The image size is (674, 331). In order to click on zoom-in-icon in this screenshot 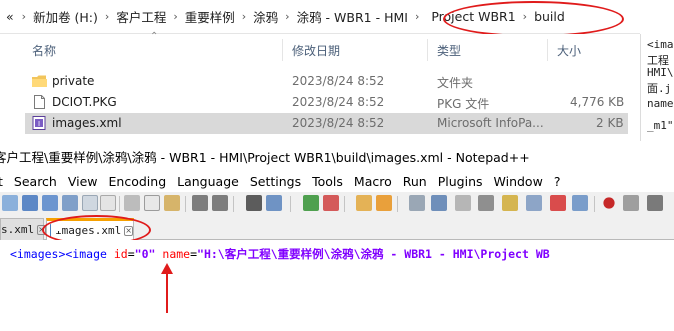, I will do `click(311, 203)`.